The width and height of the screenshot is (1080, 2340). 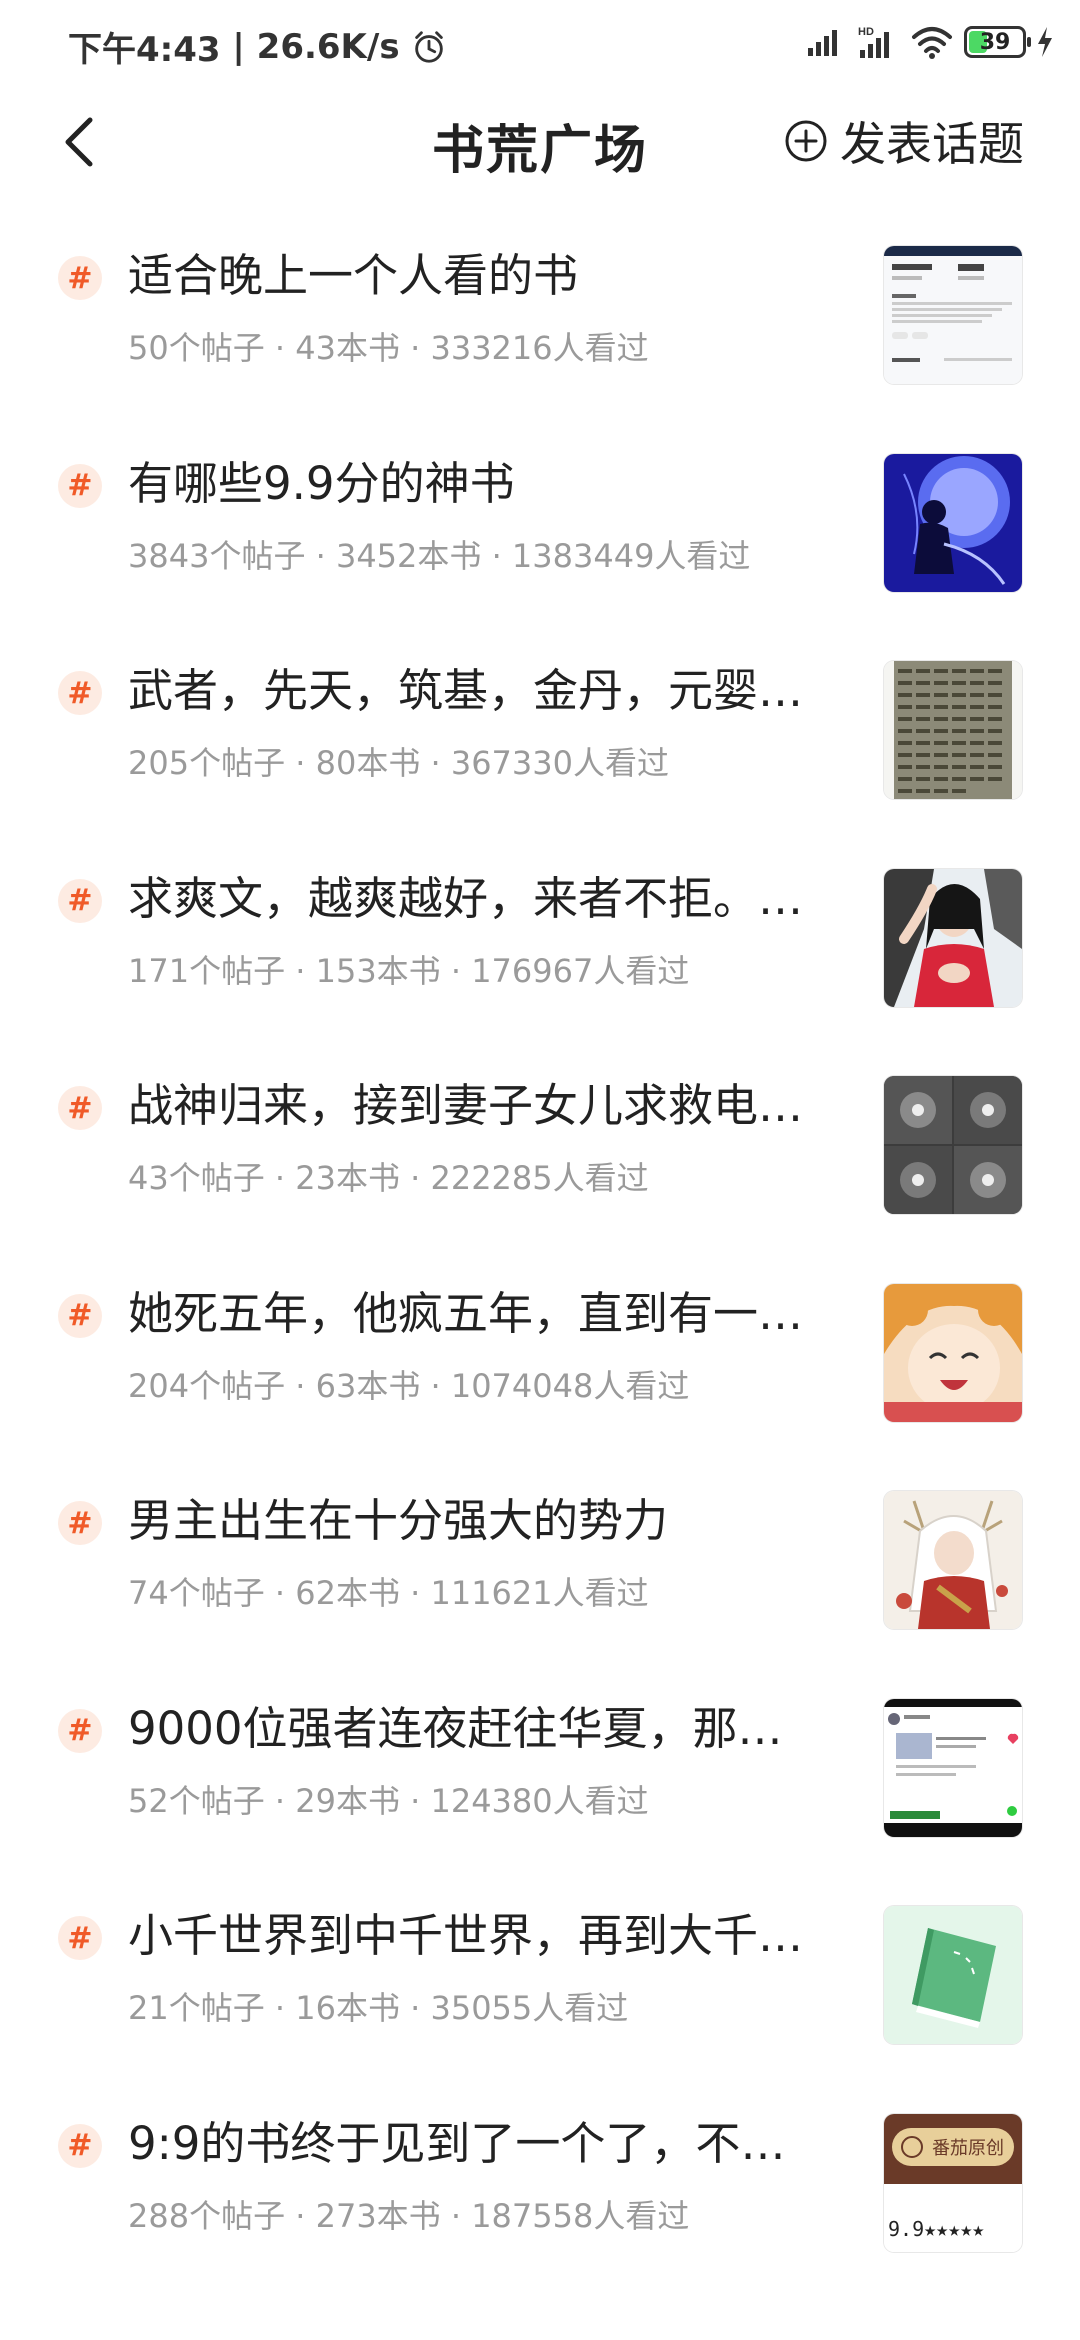 I want to click on topic-meta: 21个帖子 · 16本书 · 35055人看过, so click(x=378, y=2008).